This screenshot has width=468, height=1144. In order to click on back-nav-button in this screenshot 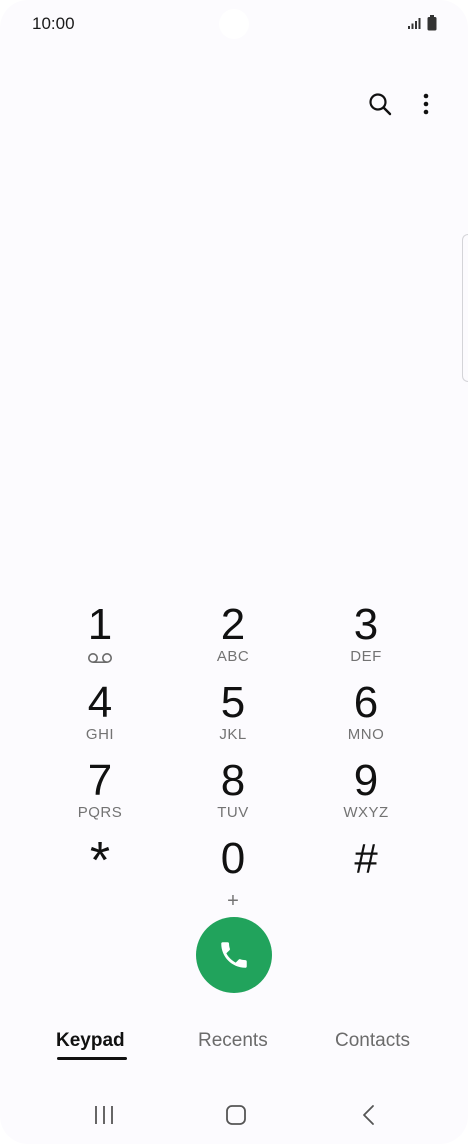, I will do `click(368, 1115)`.